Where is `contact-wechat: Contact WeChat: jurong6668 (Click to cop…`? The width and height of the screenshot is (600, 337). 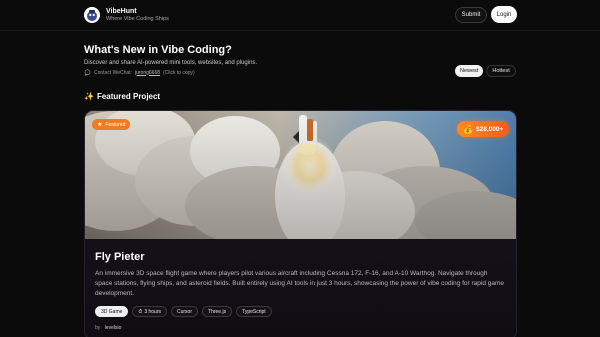 contact-wechat: Contact WeChat: jurong6668 (Click to cop… is located at coordinates (139, 72).